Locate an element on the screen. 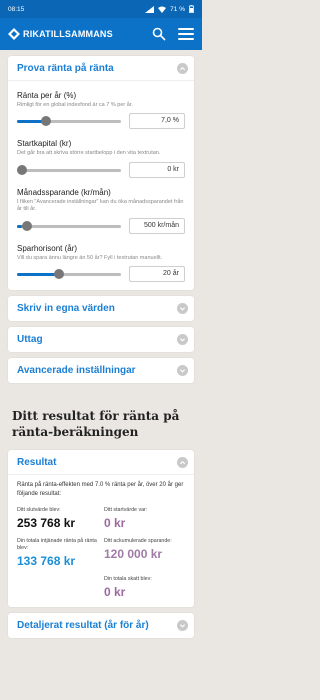 The height and width of the screenshot is (700, 320). result-label: Din totala skatt blev: is located at coordinates (128, 579).